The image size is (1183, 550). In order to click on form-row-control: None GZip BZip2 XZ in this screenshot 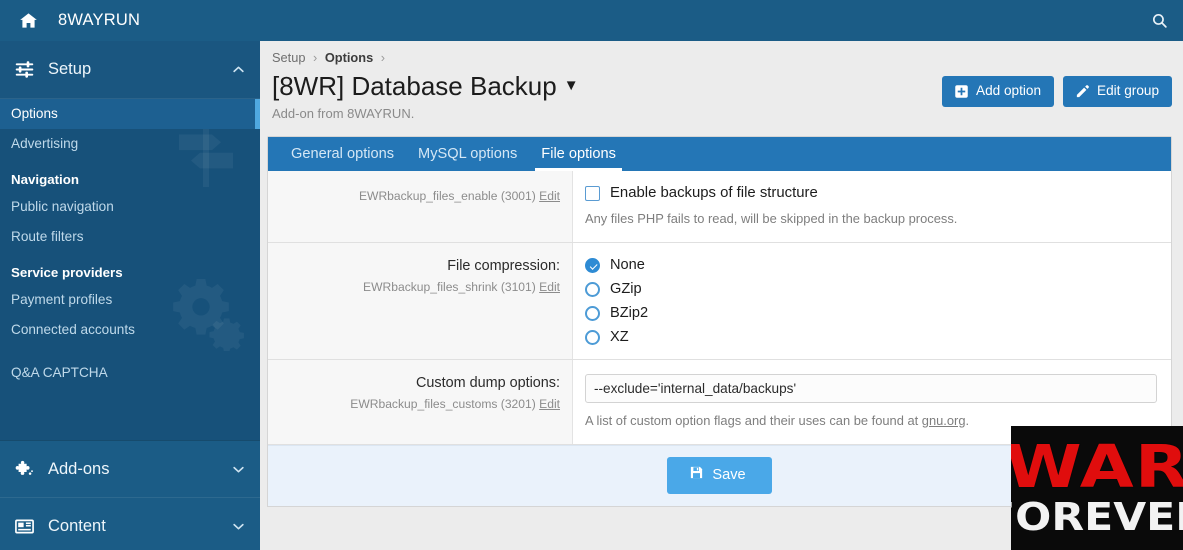, I will do `click(872, 301)`.